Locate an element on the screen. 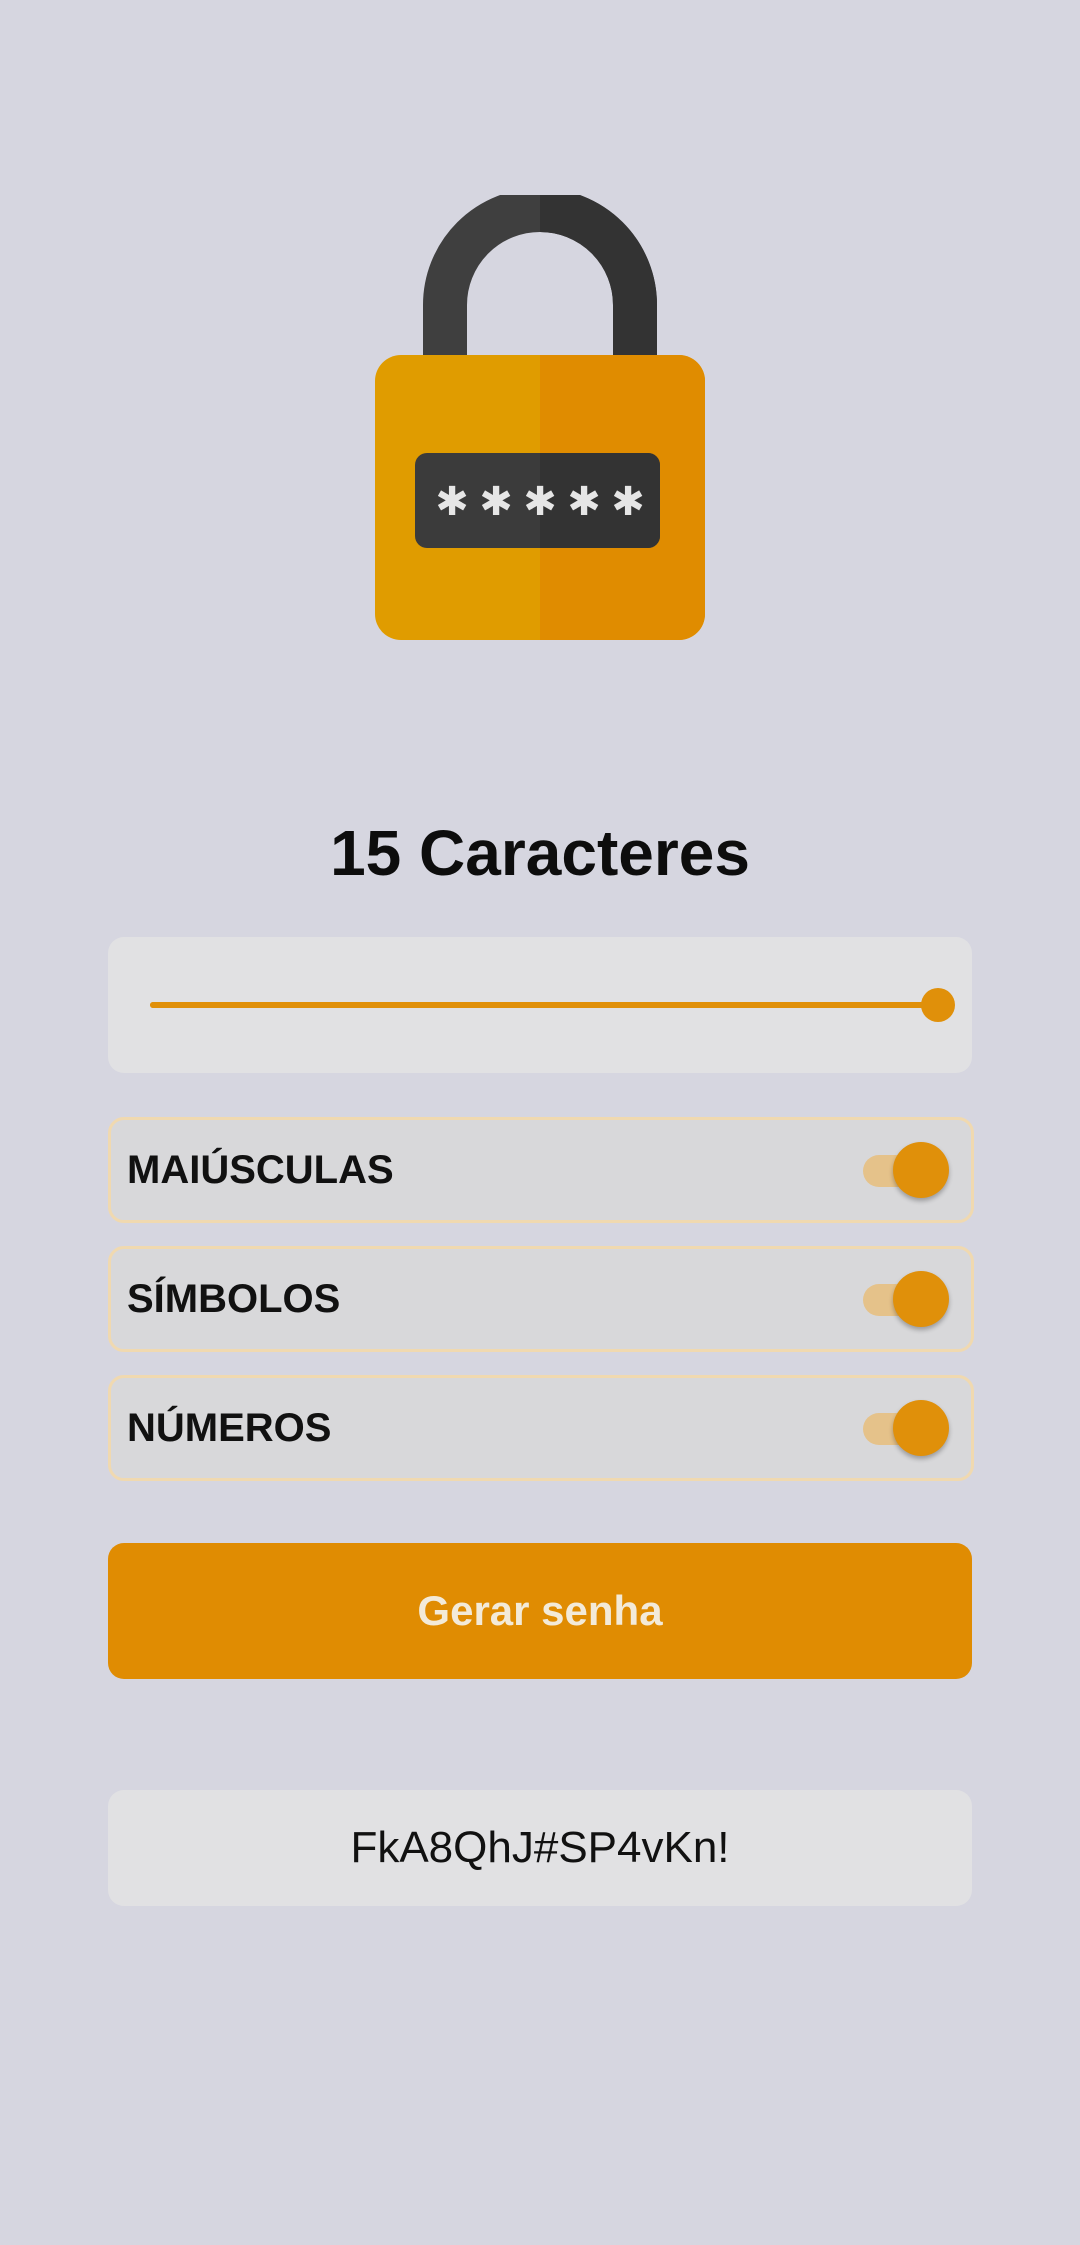 The width and height of the screenshot is (1080, 2245). length-slider is located at coordinates (544, 1005).